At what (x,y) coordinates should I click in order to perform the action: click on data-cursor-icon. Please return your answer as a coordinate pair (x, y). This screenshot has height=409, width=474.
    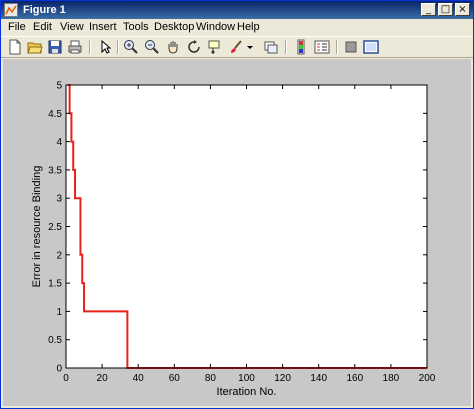
    Looking at the image, I should click on (215, 47).